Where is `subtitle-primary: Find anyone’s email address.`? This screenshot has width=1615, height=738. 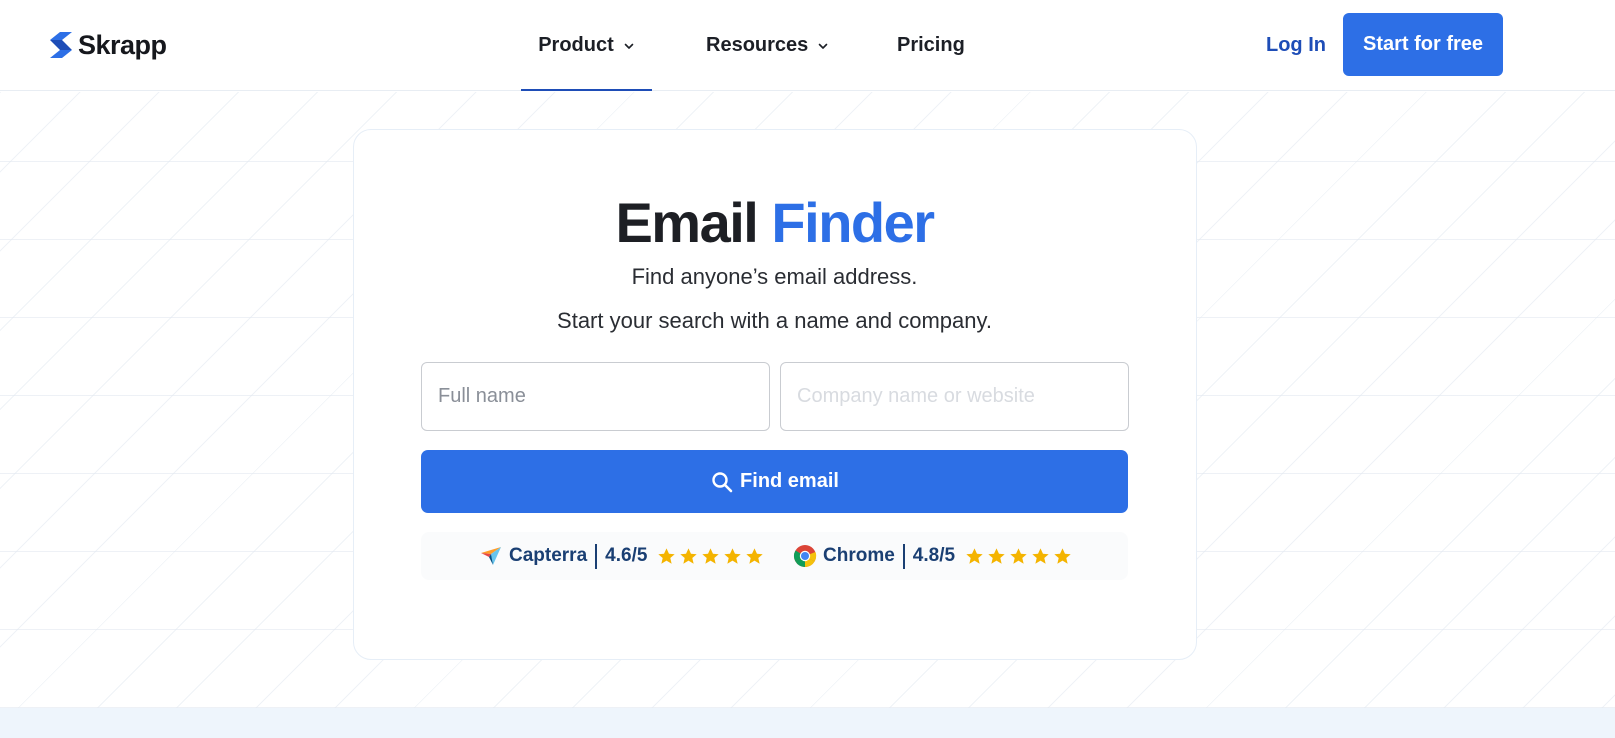 subtitle-primary: Find anyone’s email address. is located at coordinates (774, 276).